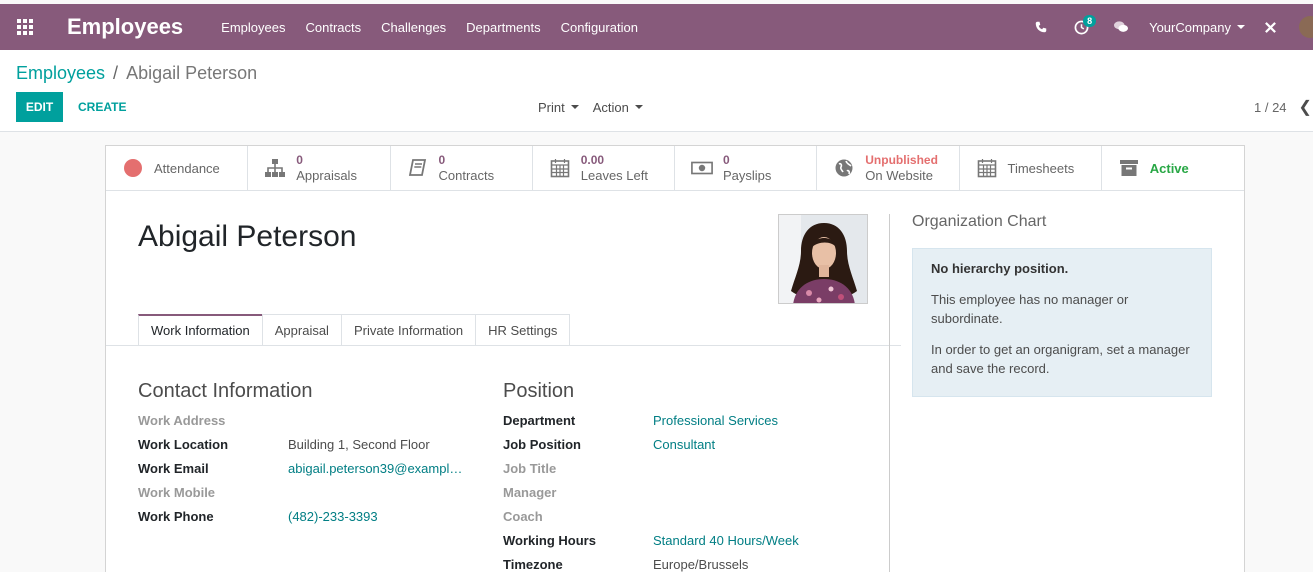  Describe the element at coordinates (889, 393) in the screenshot. I see `chatter-divider` at that location.